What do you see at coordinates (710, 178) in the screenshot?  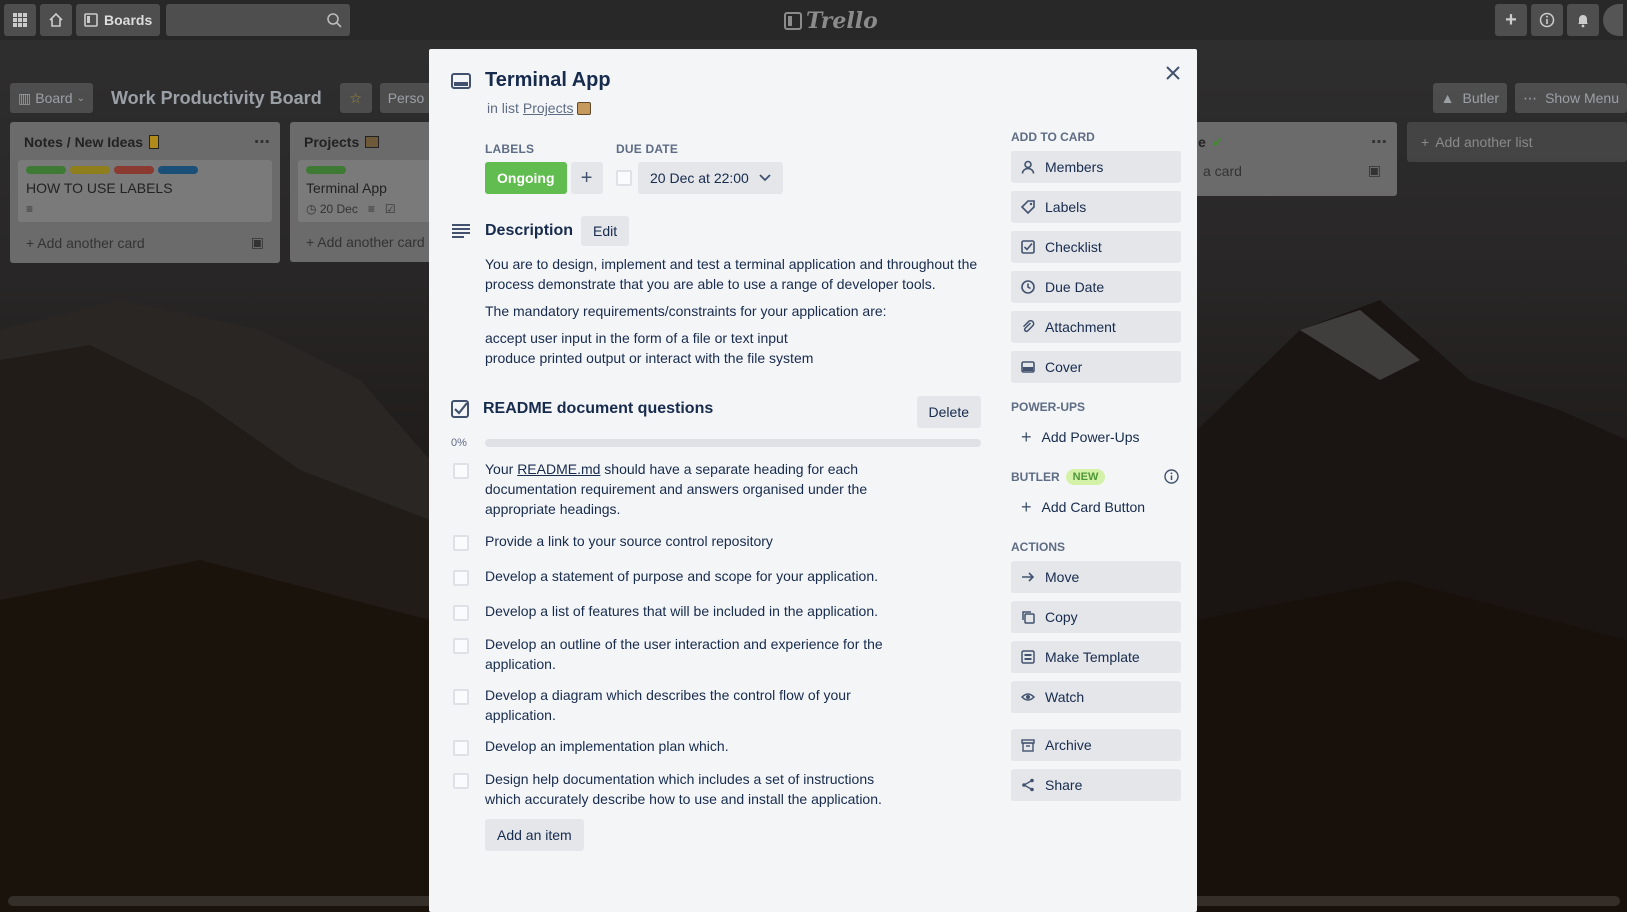 I see `due-date-button: 20 Dec at 22:00` at bounding box center [710, 178].